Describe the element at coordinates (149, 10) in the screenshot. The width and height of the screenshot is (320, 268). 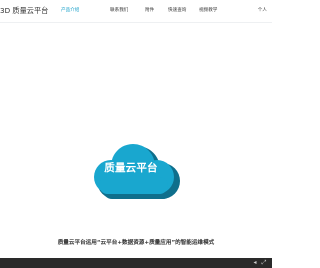
I see `nav-item-attachments: 附件` at that location.